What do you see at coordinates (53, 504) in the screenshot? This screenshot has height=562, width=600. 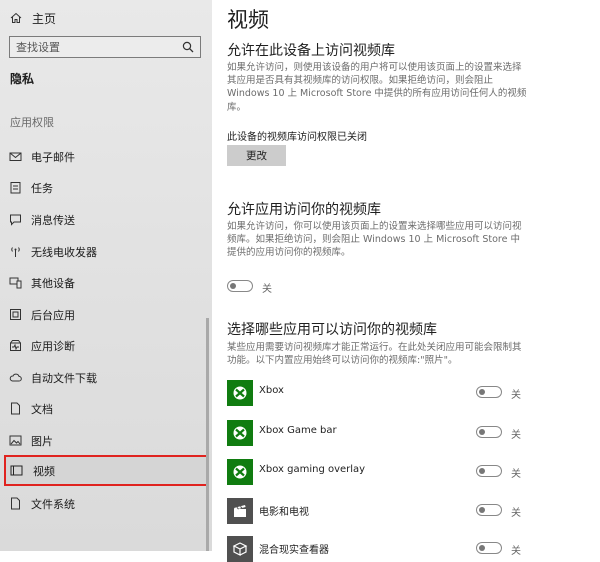 I see `sidebar-item-label: 文件系统` at bounding box center [53, 504].